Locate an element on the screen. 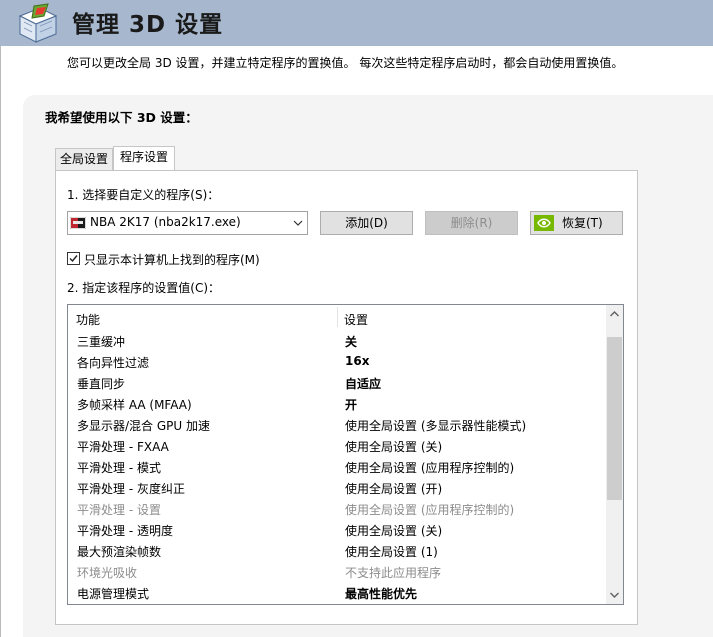 The image size is (713, 637). settings-list-header: 功能 设置 is located at coordinates (336, 317).